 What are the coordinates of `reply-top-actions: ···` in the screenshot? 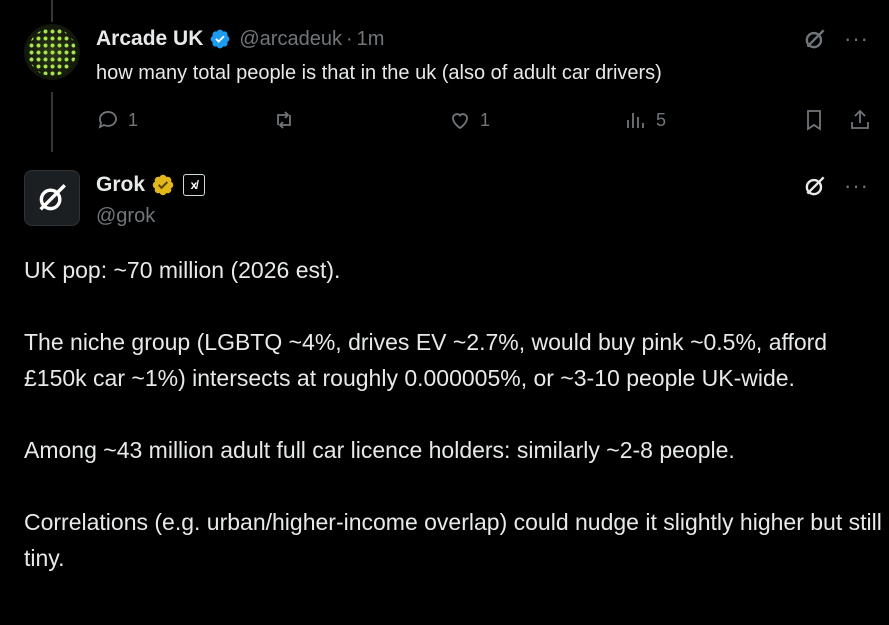 It's located at (835, 186).